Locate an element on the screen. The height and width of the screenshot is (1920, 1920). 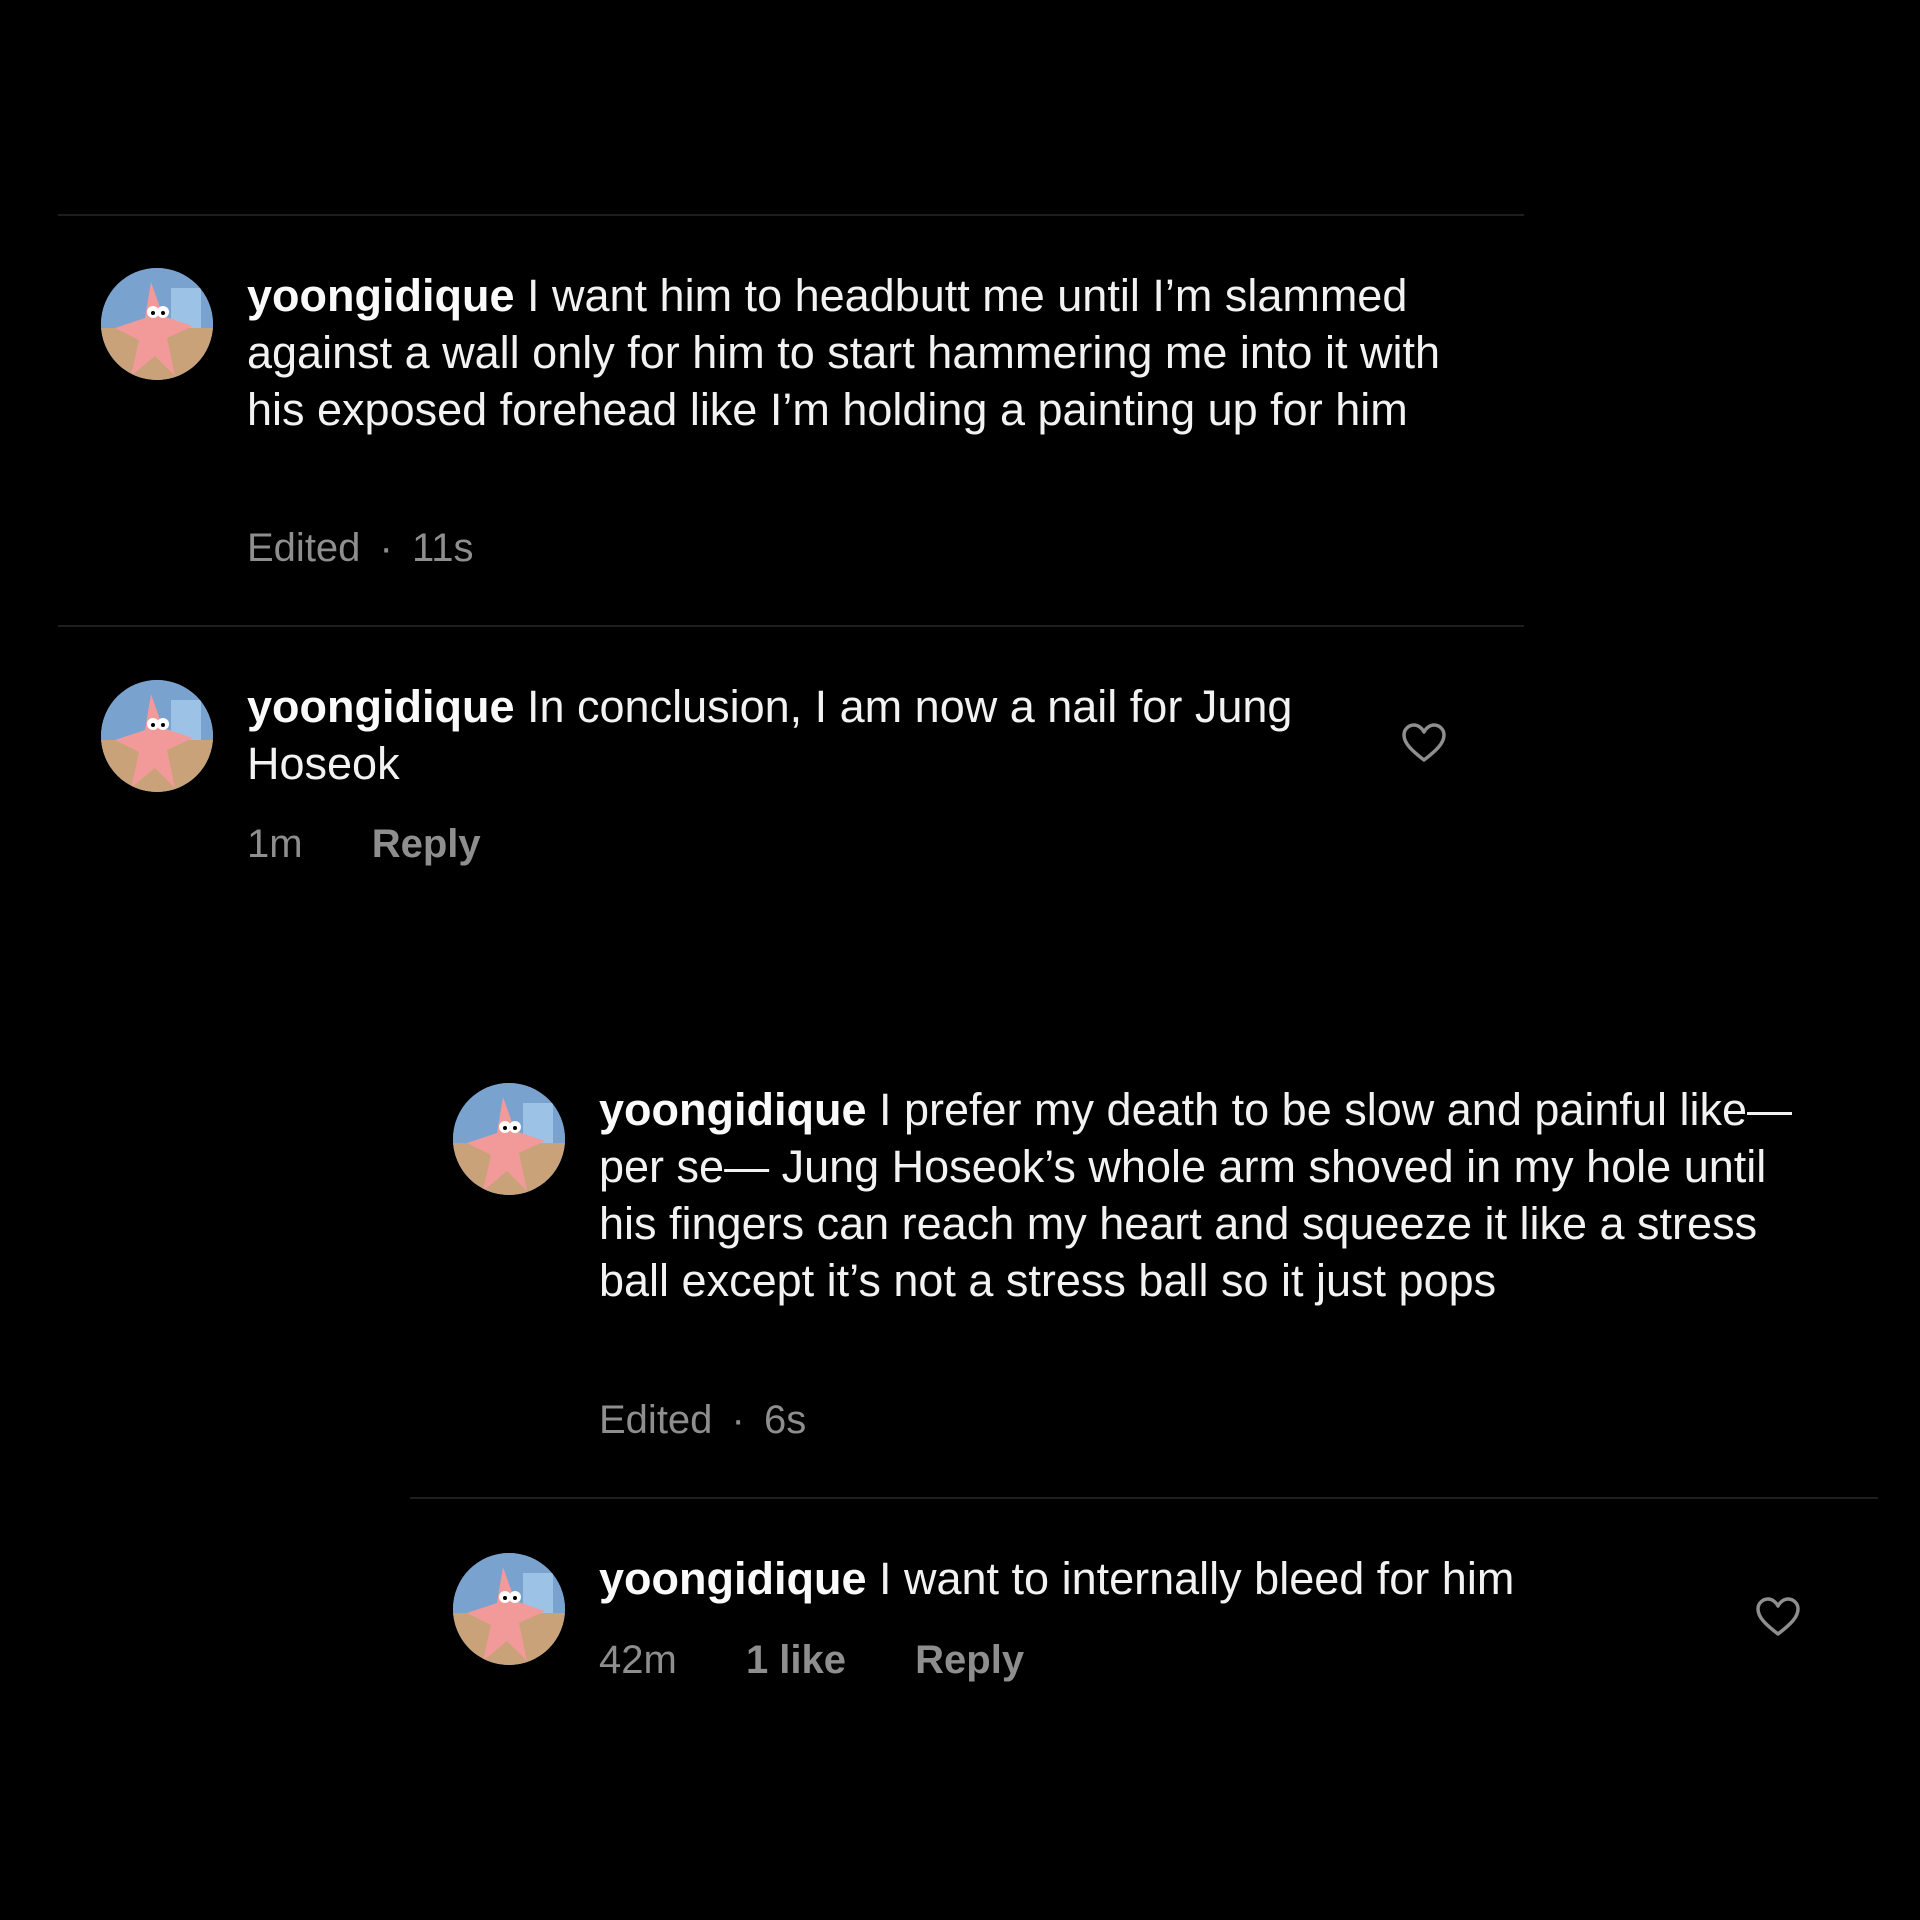
comment-meta: 42m 1 like Reply is located at coordinates (811, 1660).